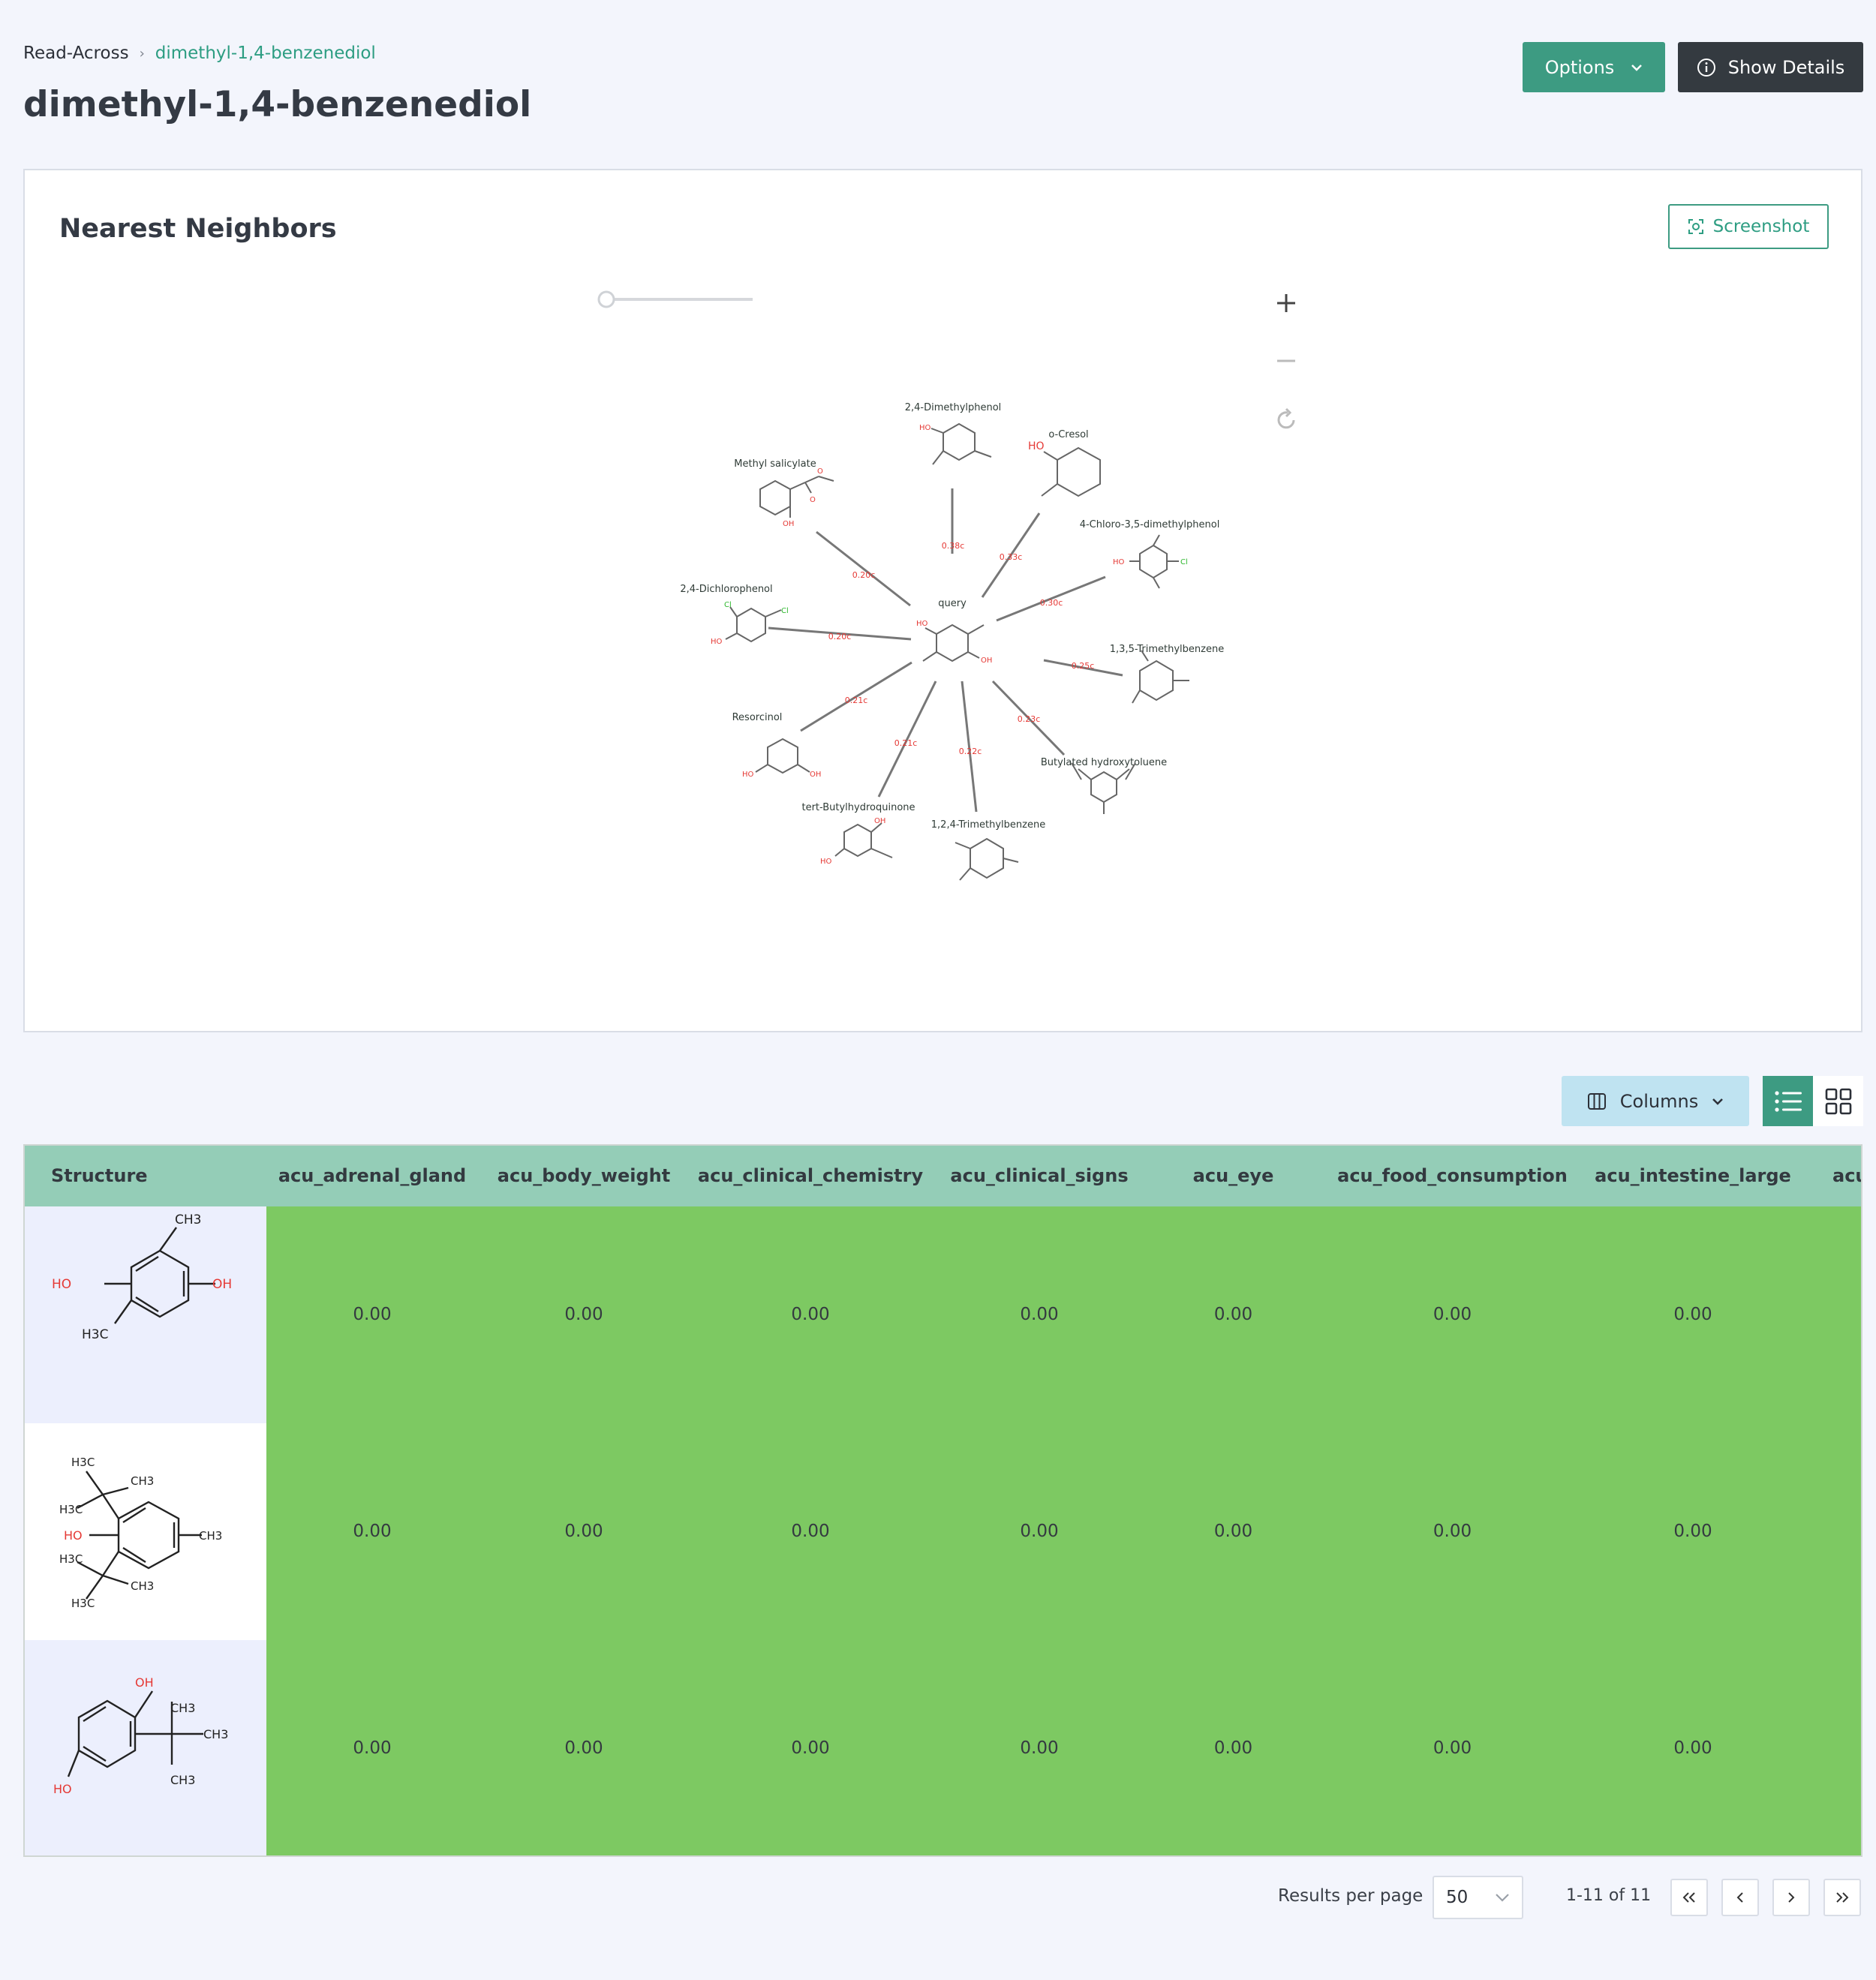 The image size is (1876, 1980). Describe the element at coordinates (1150, 525) in the screenshot. I see `node-label: 4-Chloro-3,5-dimethylphenol` at that location.